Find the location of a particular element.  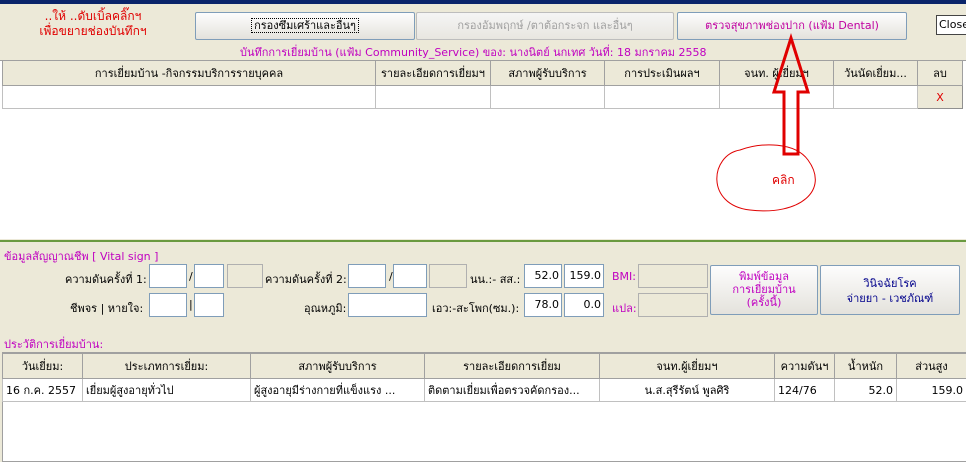

respiration-input is located at coordinates (209, 305).